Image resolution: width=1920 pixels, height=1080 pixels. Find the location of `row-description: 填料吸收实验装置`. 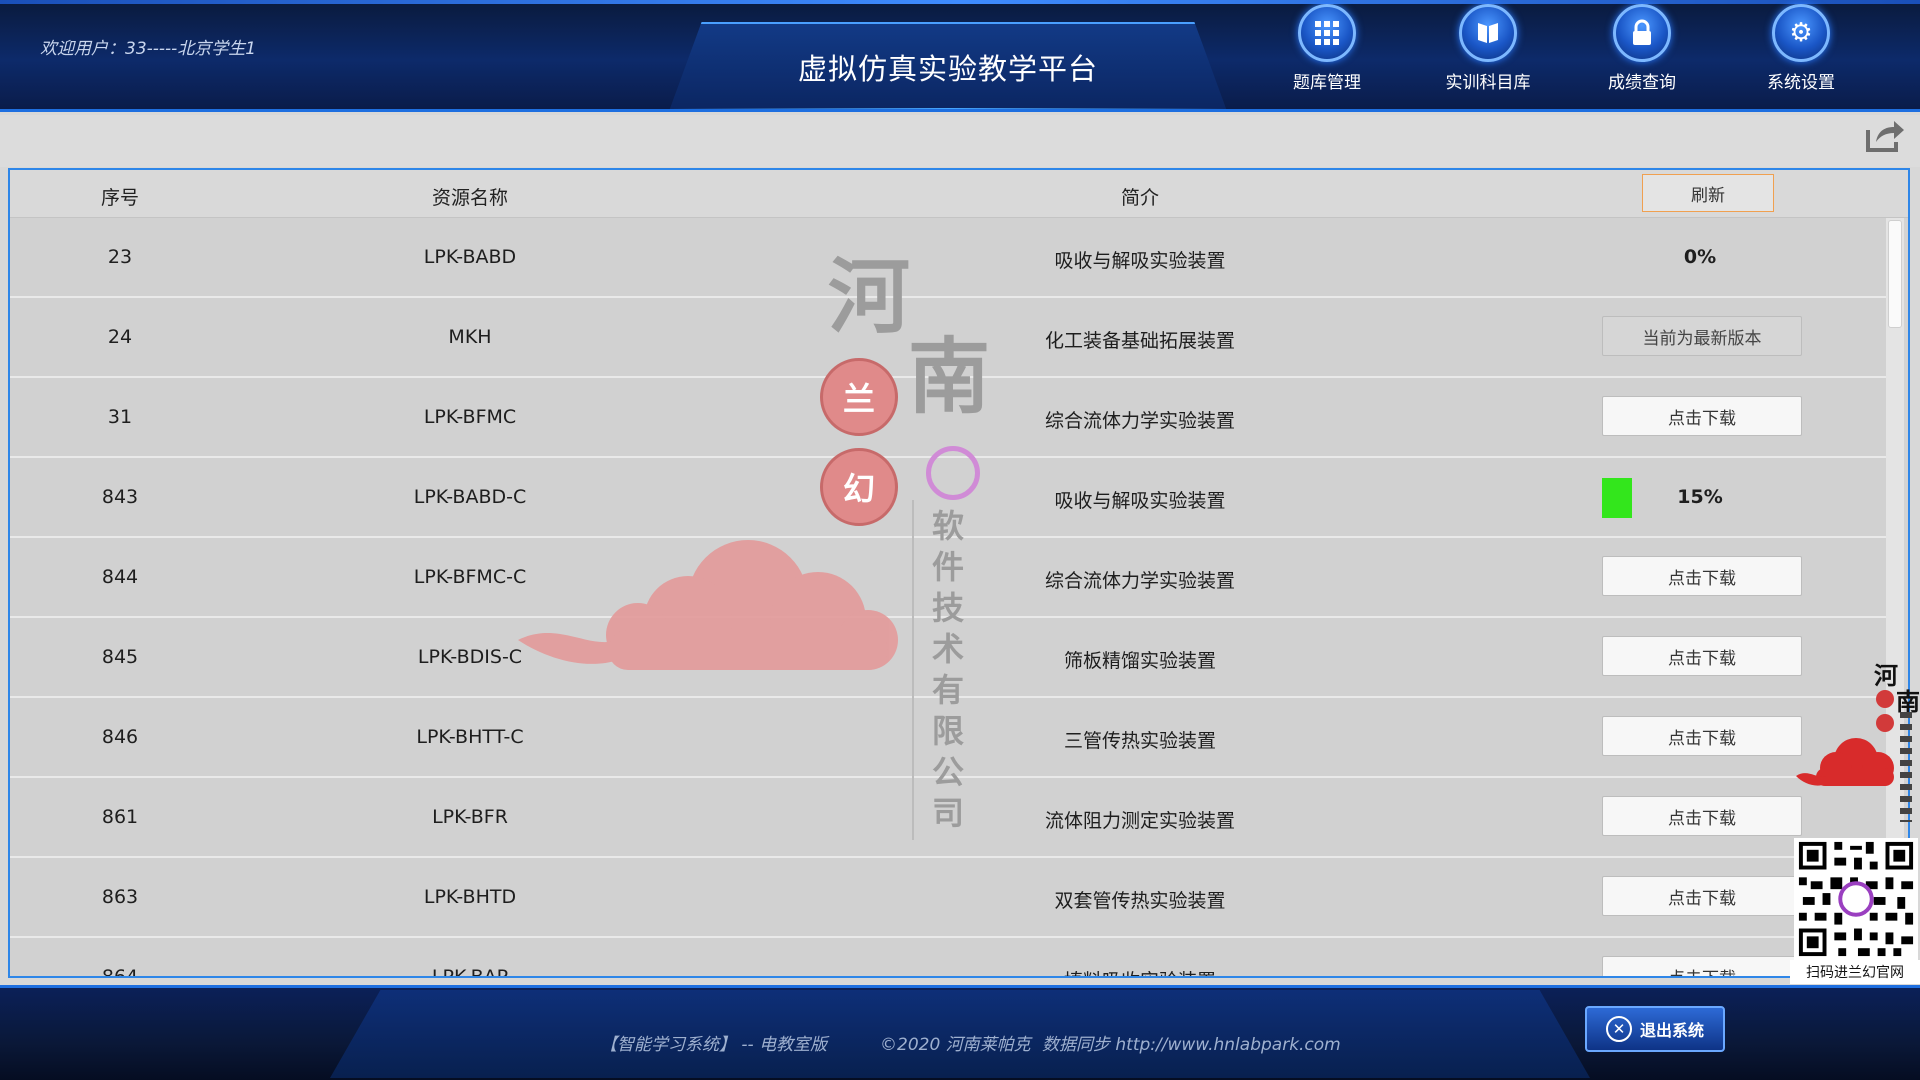

row-description: 填料吸收实验装置 is located at coordinates (1140, 971).